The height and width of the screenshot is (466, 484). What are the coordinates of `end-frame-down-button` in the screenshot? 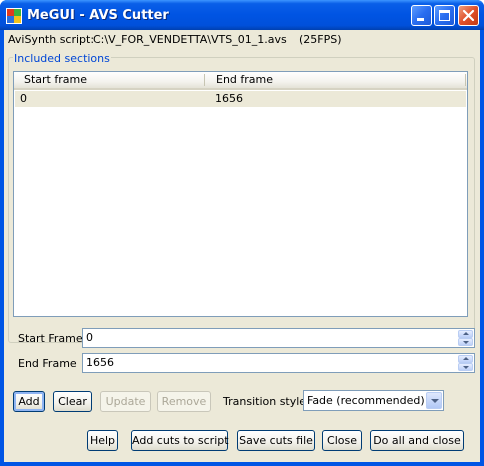 It's located at (465, 367).